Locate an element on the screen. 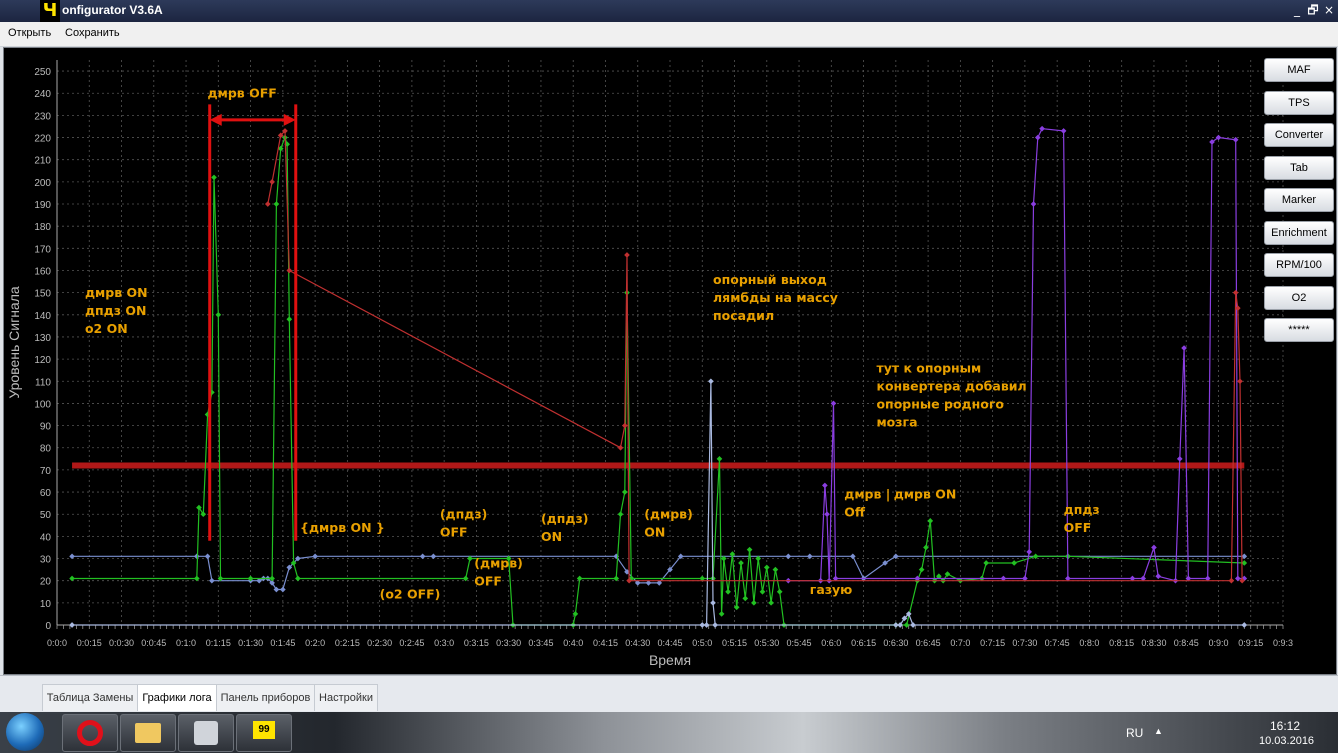 The height and width of the screenshot is (753, 1338). series-point-lightblue is located at coordinates (711, 381).